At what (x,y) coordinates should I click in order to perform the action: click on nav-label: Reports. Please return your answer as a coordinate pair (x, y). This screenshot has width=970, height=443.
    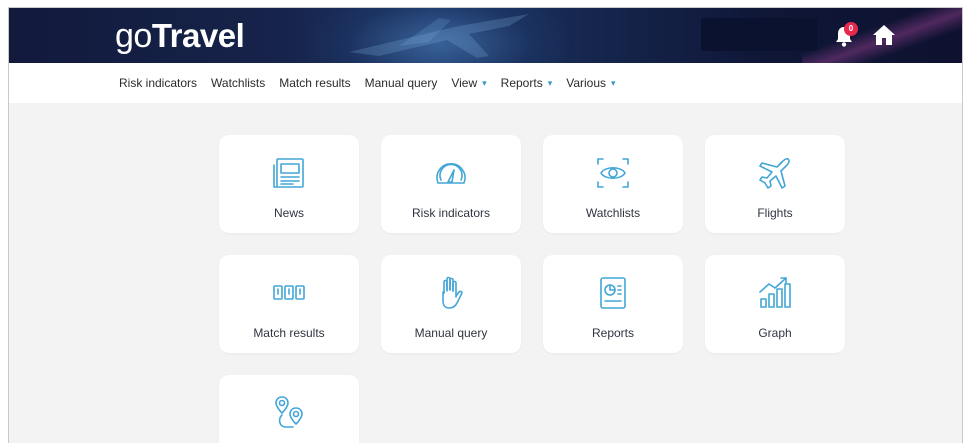
    Looking at the image, I should click on (521, 83).